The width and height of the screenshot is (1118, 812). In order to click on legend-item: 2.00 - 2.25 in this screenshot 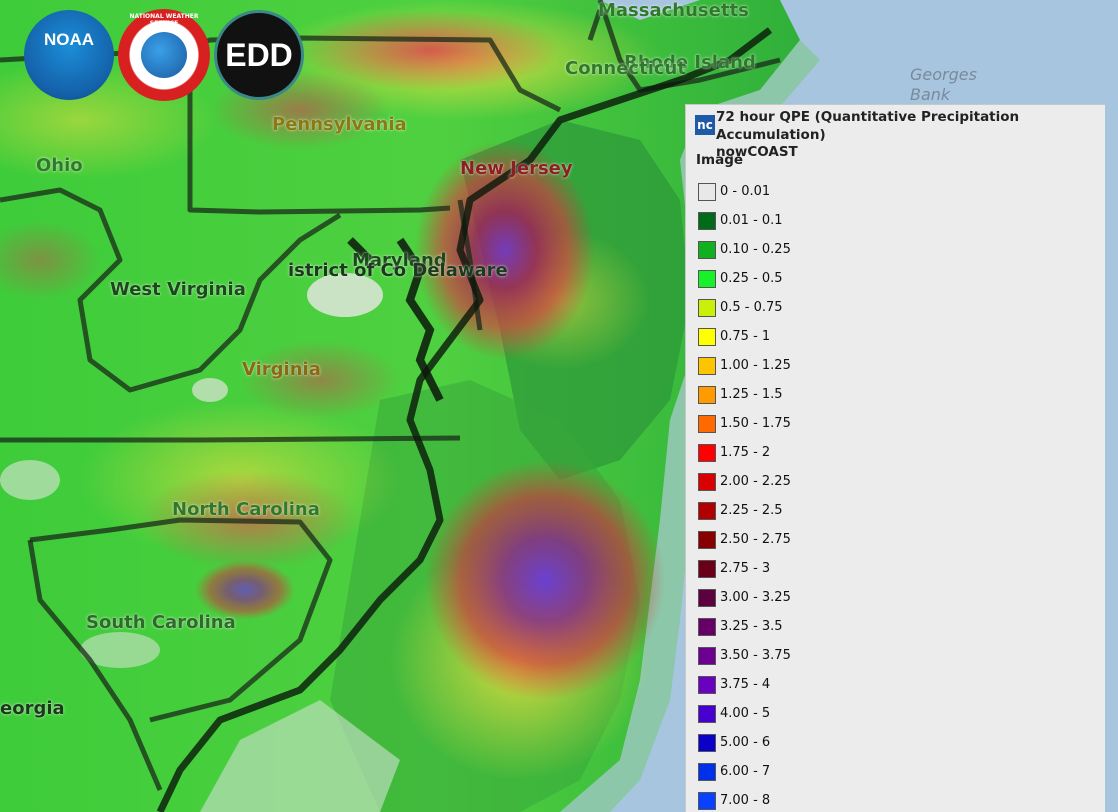, I will do `click(744, 481)`.